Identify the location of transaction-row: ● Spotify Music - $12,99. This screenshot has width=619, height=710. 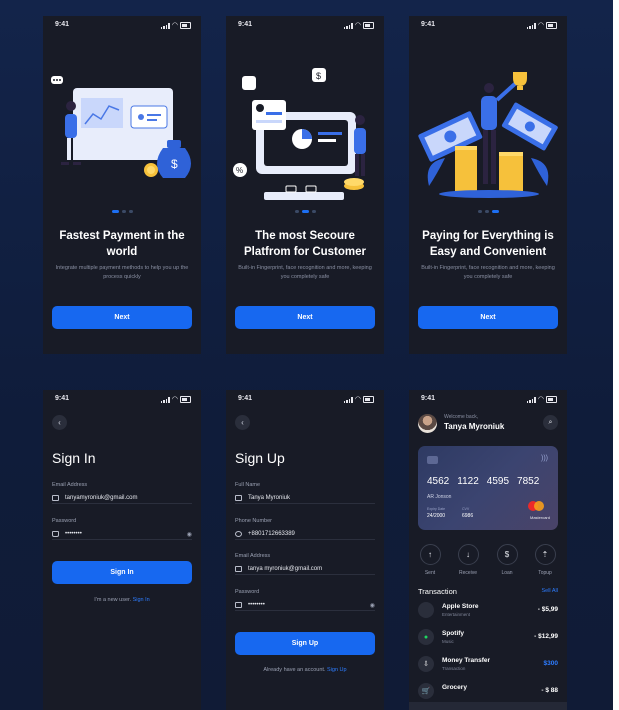
(488, 638).